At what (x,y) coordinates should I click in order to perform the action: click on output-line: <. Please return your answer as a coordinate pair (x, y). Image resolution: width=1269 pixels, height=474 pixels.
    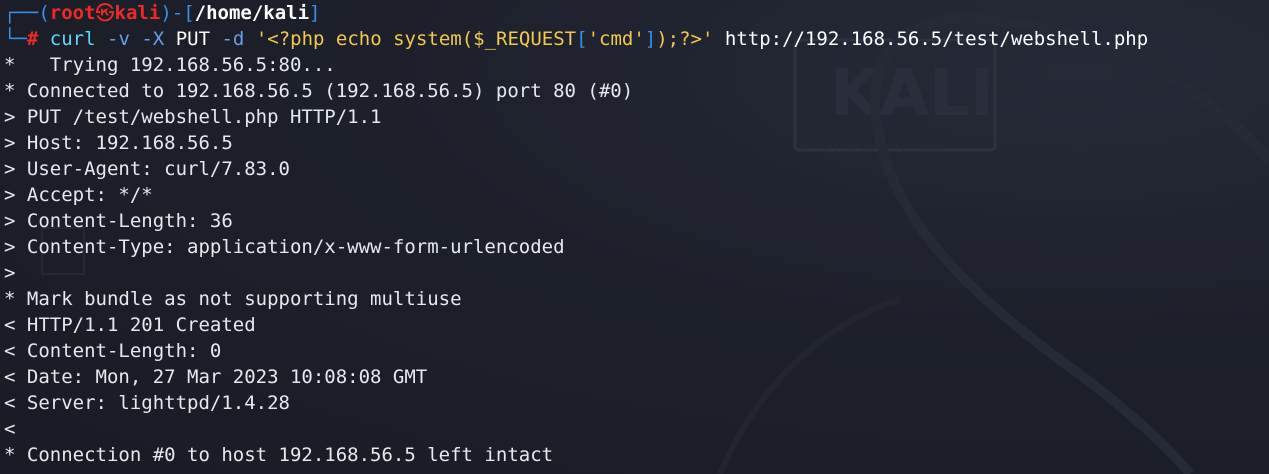
    Looking at the image, I should click on (10, 429).